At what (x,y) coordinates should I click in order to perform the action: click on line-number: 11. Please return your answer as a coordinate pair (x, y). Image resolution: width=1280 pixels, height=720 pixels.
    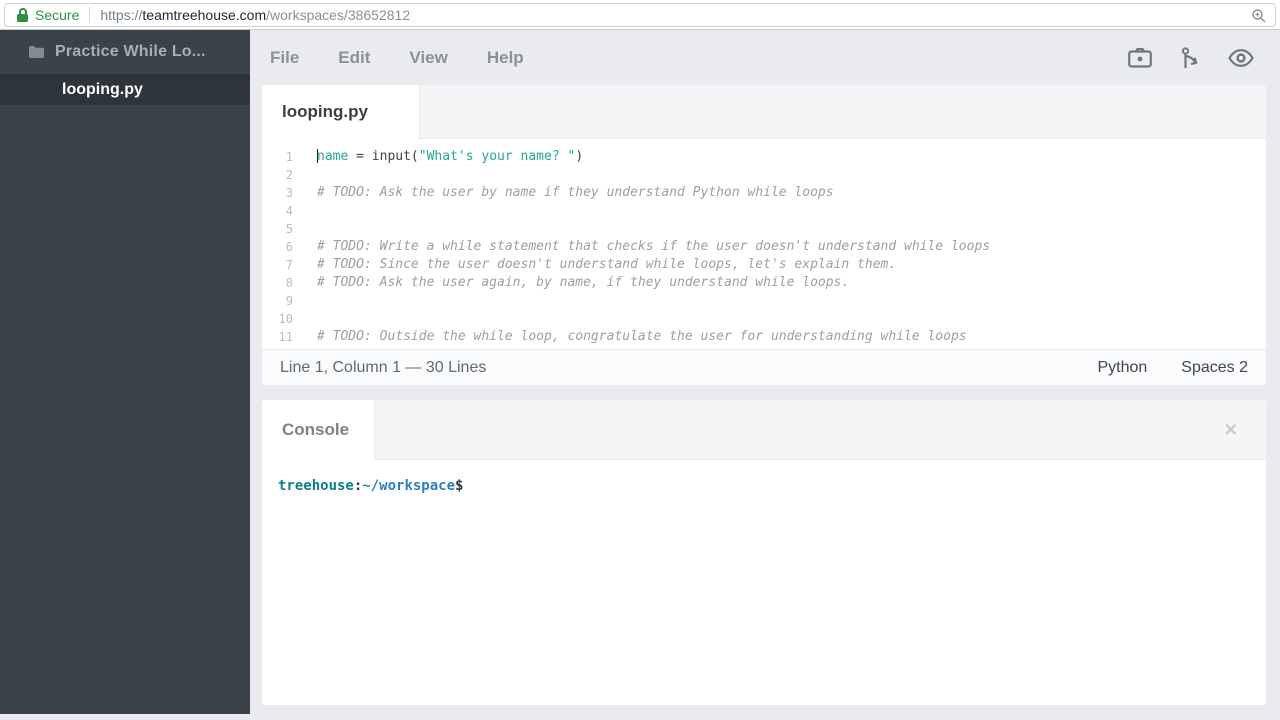
    Looking at the image, I should click on (285, 337).